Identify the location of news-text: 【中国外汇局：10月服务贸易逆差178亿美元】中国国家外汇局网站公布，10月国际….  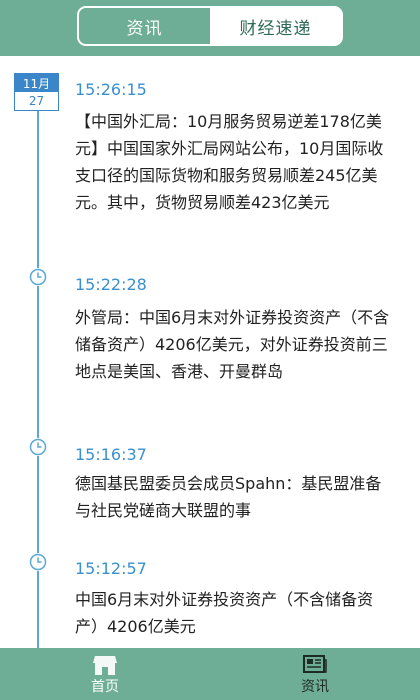
(235, 162).